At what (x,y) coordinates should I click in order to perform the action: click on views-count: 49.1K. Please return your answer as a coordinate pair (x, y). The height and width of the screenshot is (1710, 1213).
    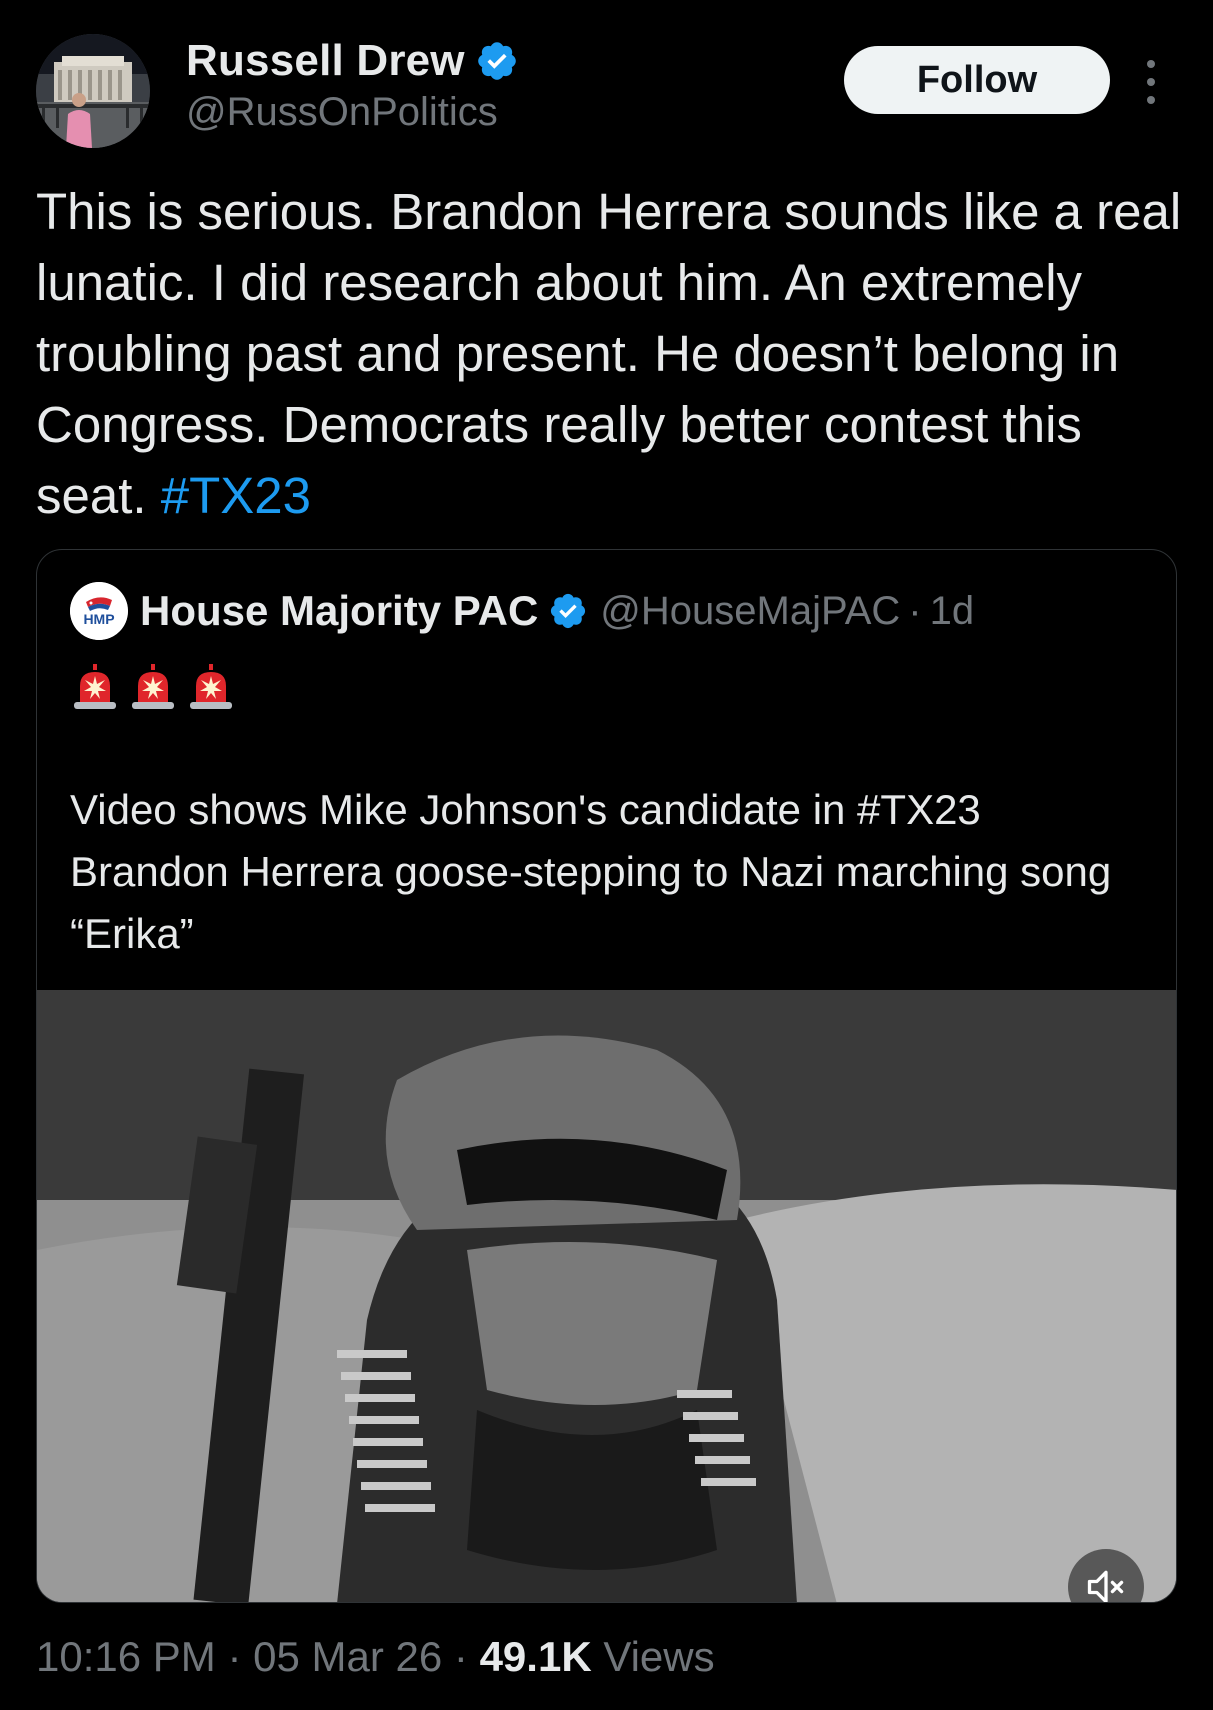
    Looking at the image, I should click on (536, 1656).